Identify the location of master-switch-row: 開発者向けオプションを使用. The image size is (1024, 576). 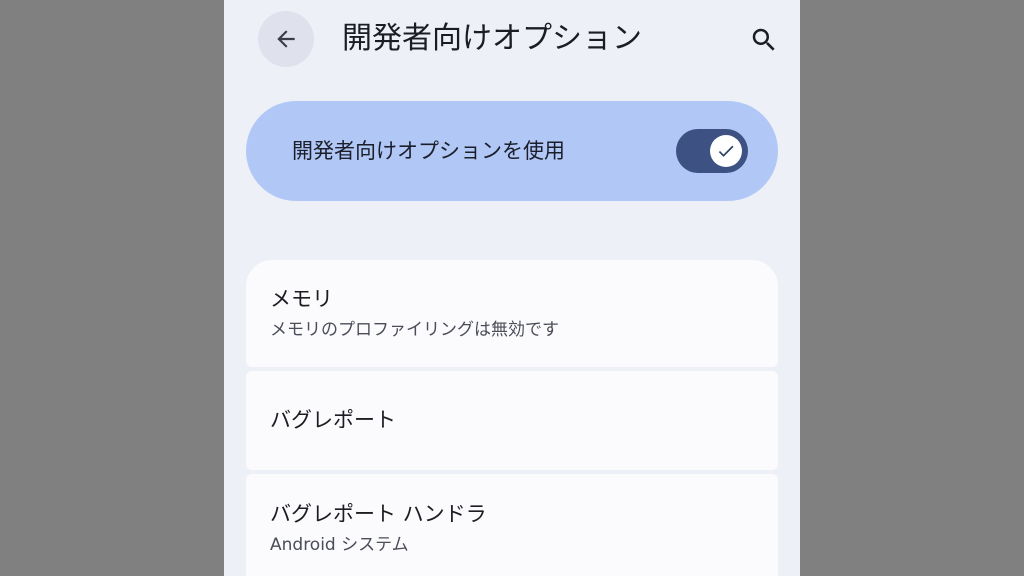
(512, 151).